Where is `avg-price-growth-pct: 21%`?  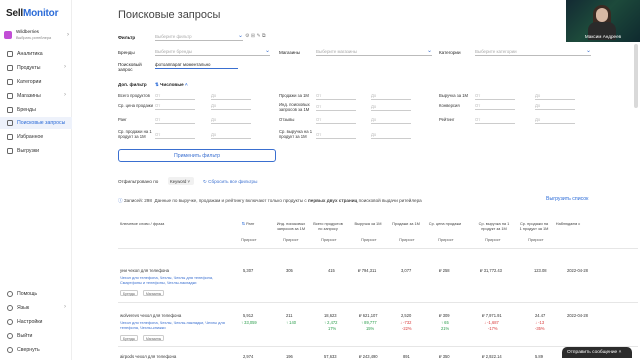 avg-price-growth-pct: 21% is located at coordinates (445, 328).